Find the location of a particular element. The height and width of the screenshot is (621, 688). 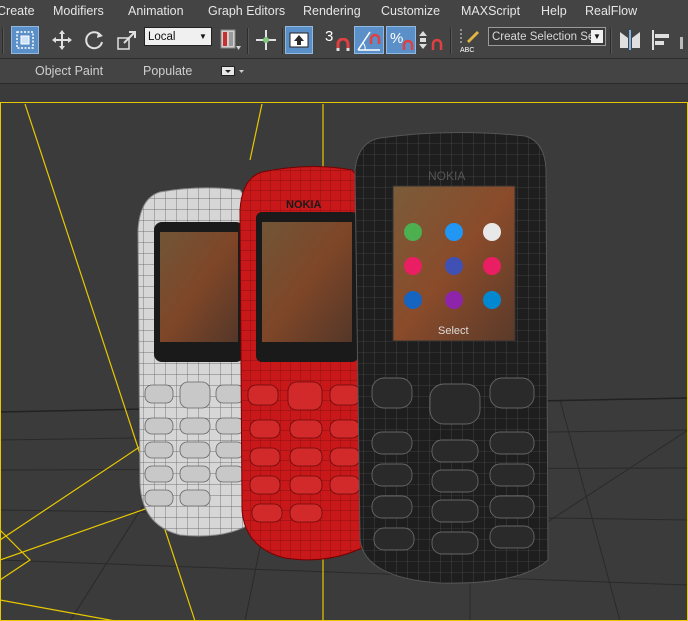

white-phone-model is located at coordinates (197, 362).